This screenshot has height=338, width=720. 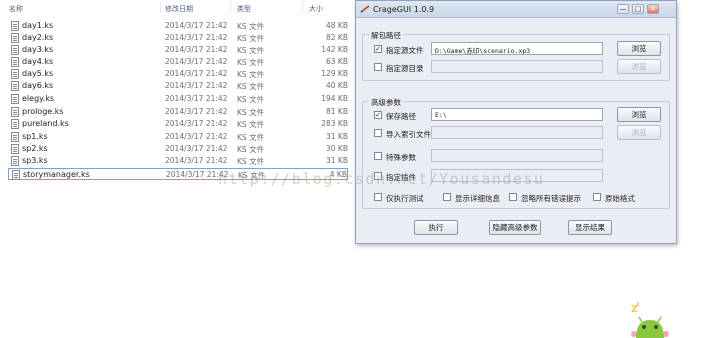 I want to click on file-row: day2.ks 2014/3/17 21:42 KS 文件 82 KB, so click(x=178, y=38).